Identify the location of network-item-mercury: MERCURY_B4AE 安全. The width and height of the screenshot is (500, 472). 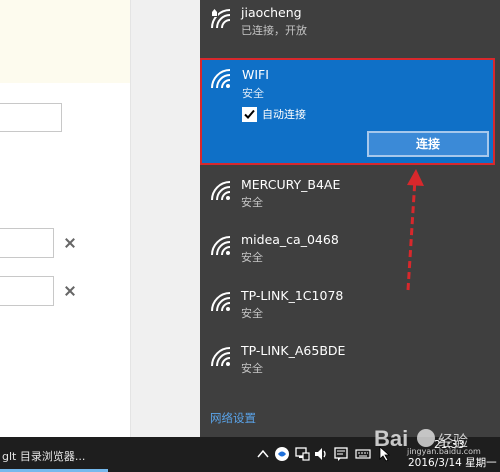
(350, 199).